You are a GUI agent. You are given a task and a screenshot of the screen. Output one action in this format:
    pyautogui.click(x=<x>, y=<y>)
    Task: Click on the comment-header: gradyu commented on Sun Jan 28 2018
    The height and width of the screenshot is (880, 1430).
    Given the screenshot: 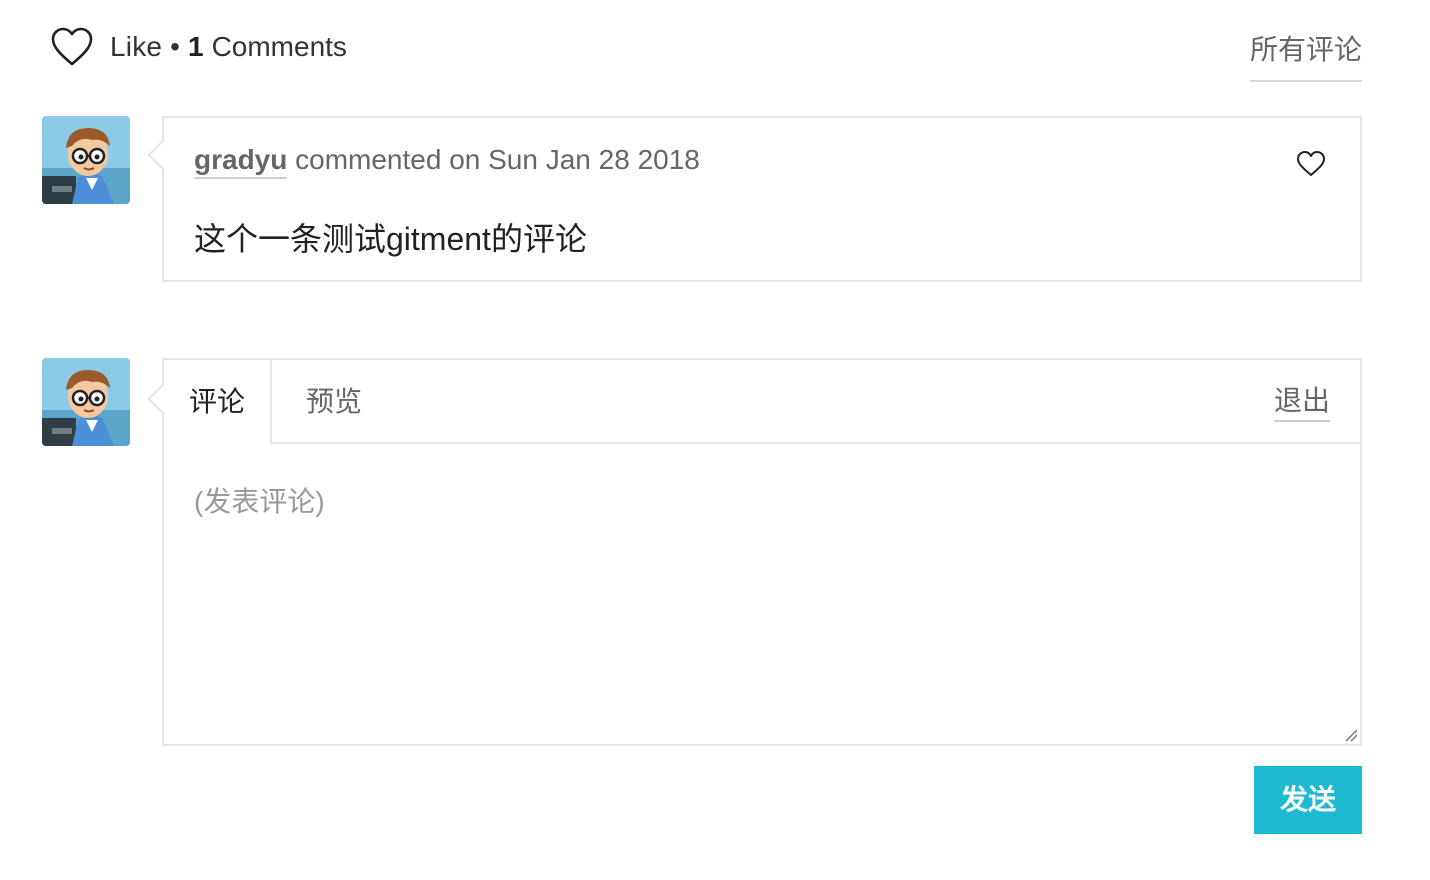 What is the action you would take?
    pyautogui.click(x=447, y=161)
    